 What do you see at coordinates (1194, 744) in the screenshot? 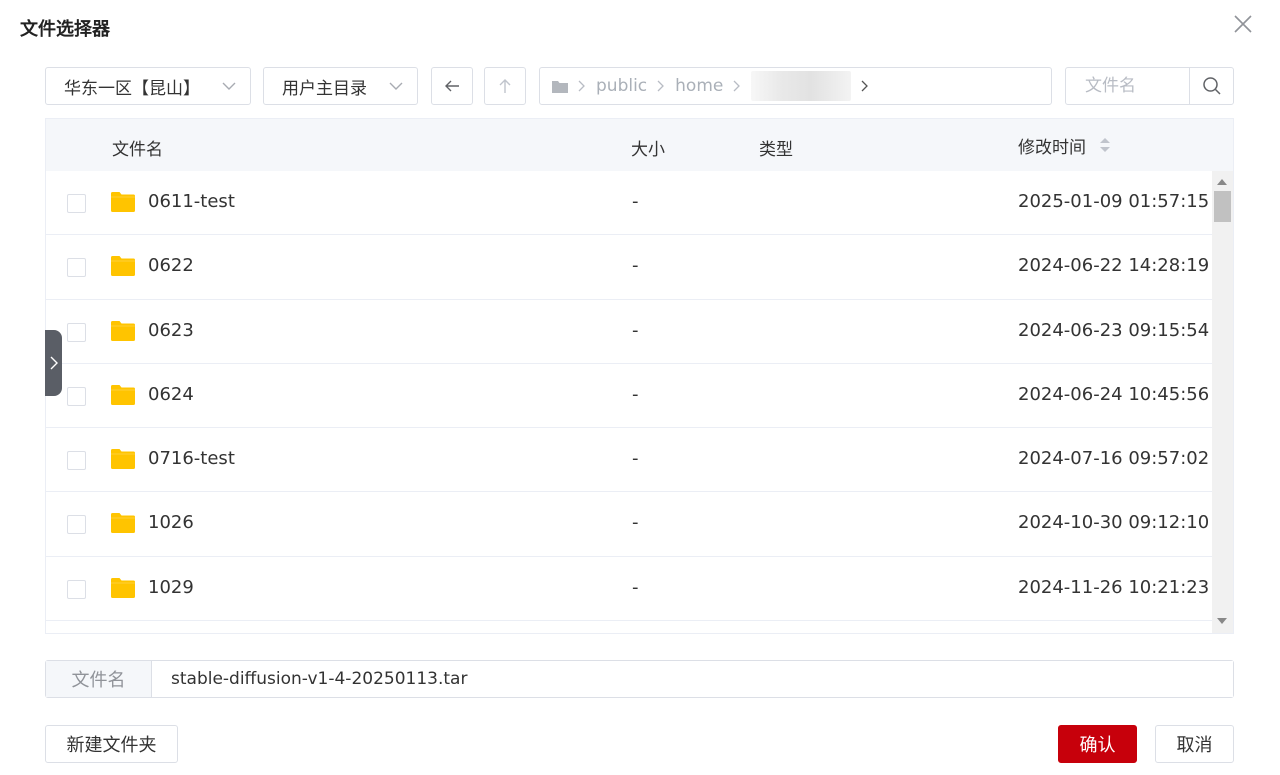
I see `cancel-button: 取消` at bounding box center [1194, 744].